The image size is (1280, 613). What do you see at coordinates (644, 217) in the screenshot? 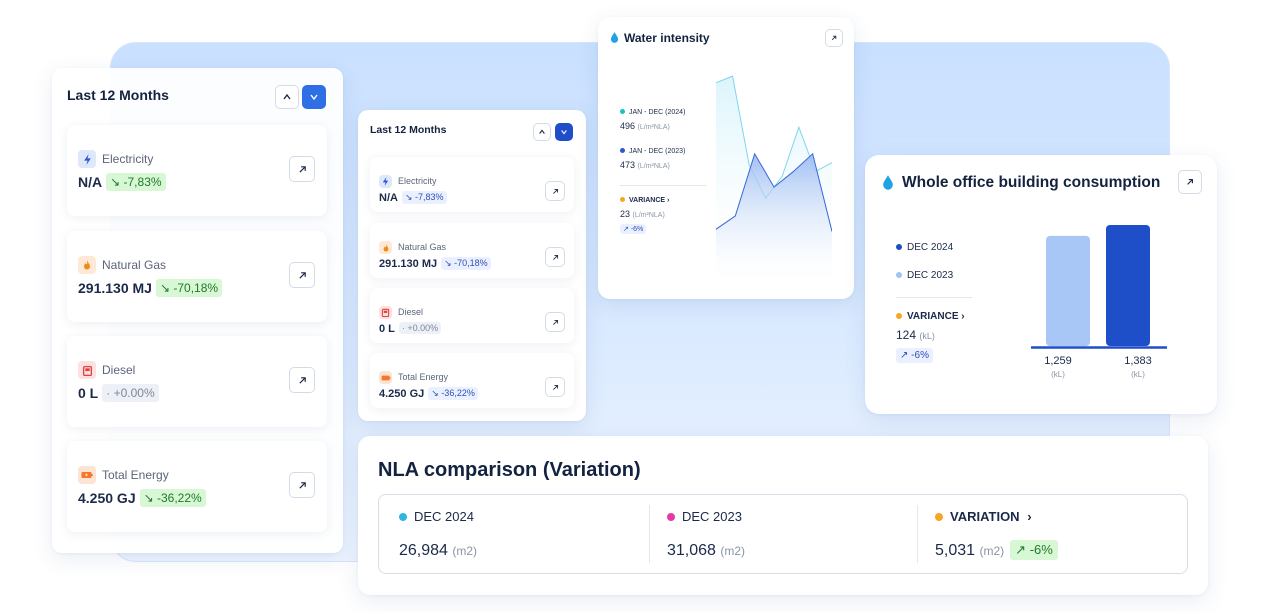
I see `variance-block: VARIANCE › 23 (L/m²NLA) ↗ -6%` at bounding box center [644, 217].